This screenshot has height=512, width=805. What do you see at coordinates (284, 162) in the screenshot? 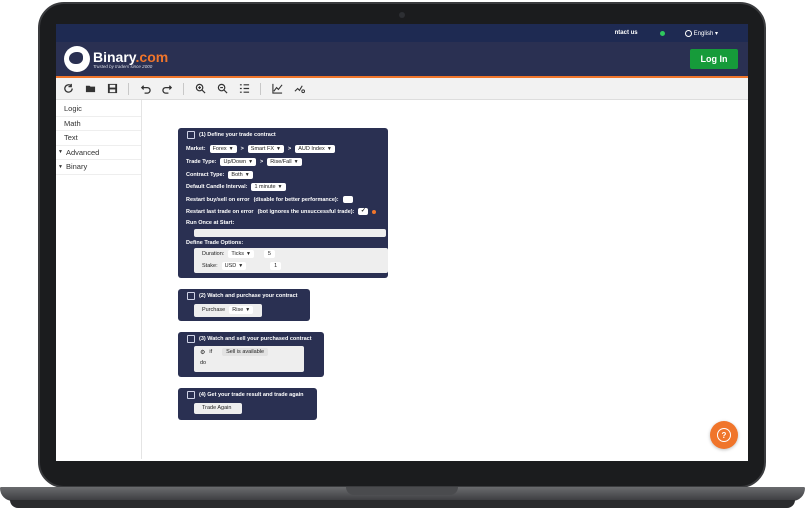
I see `trade-subtype-dropdown: Rise/Fall ▼` at bounding box center [284, 162].